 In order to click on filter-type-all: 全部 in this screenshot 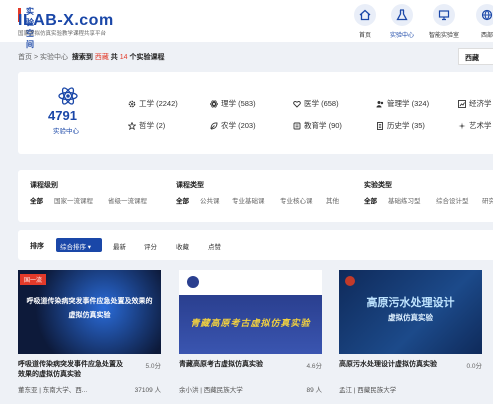, I will do `click(182, 200)`.